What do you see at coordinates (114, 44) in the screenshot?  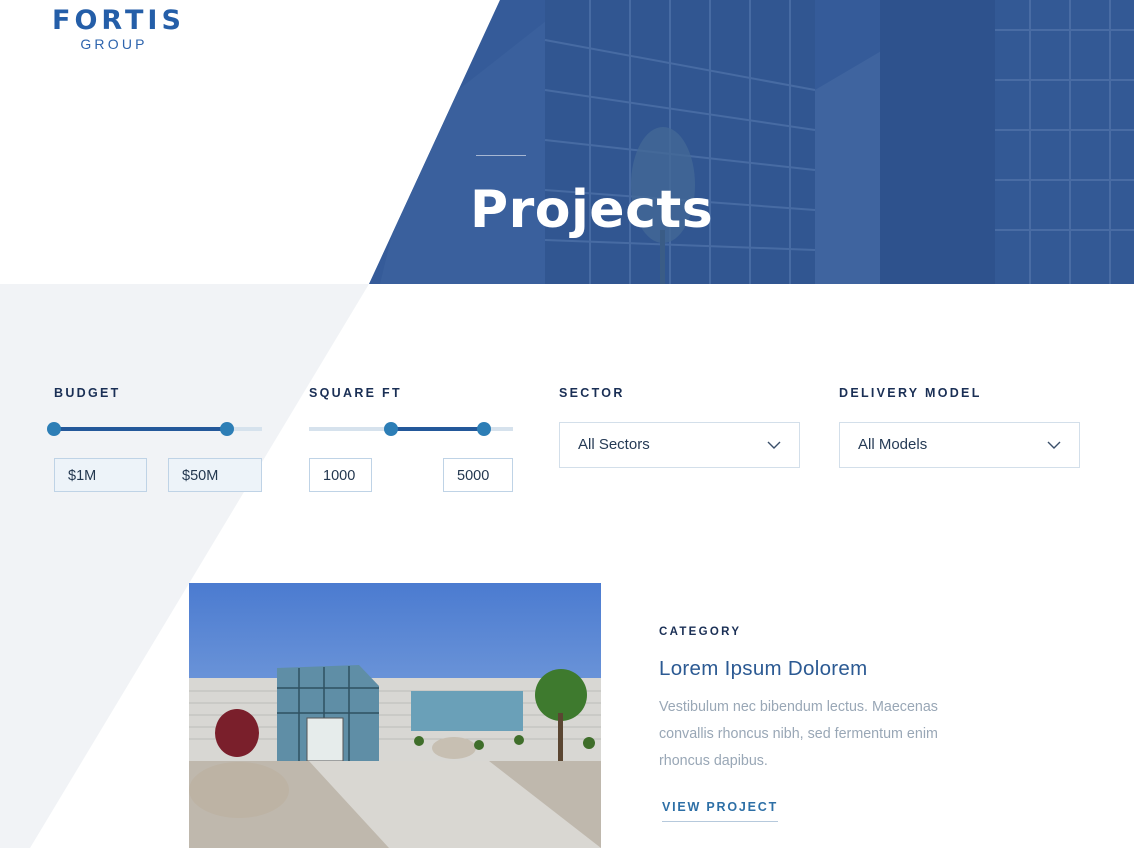 I see `brand-subtitle: GROUP` at bounding box center [114, 44].